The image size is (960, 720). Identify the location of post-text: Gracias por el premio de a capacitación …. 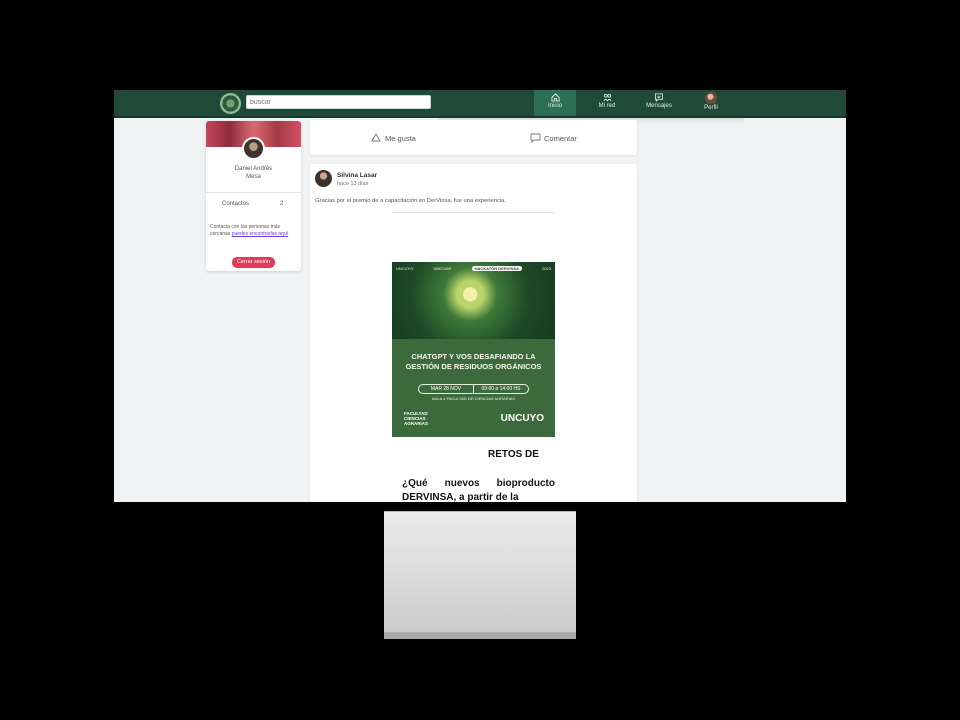
(410, 201).